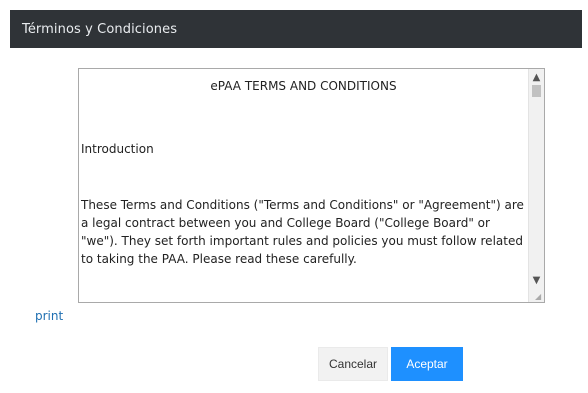 The width and height of the screenshot is (588, 393). What do you see at coordinates (296, 29) in the screenshot?
I see `dialog-titlebar: Términos y Condiciones` at bounding box center [296, 29].